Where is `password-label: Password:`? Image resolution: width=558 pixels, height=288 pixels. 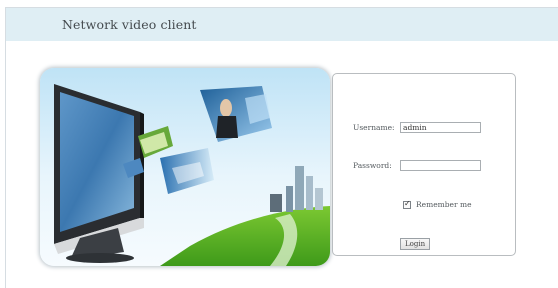
password-label: Password: is located at coordinates (372, 165).